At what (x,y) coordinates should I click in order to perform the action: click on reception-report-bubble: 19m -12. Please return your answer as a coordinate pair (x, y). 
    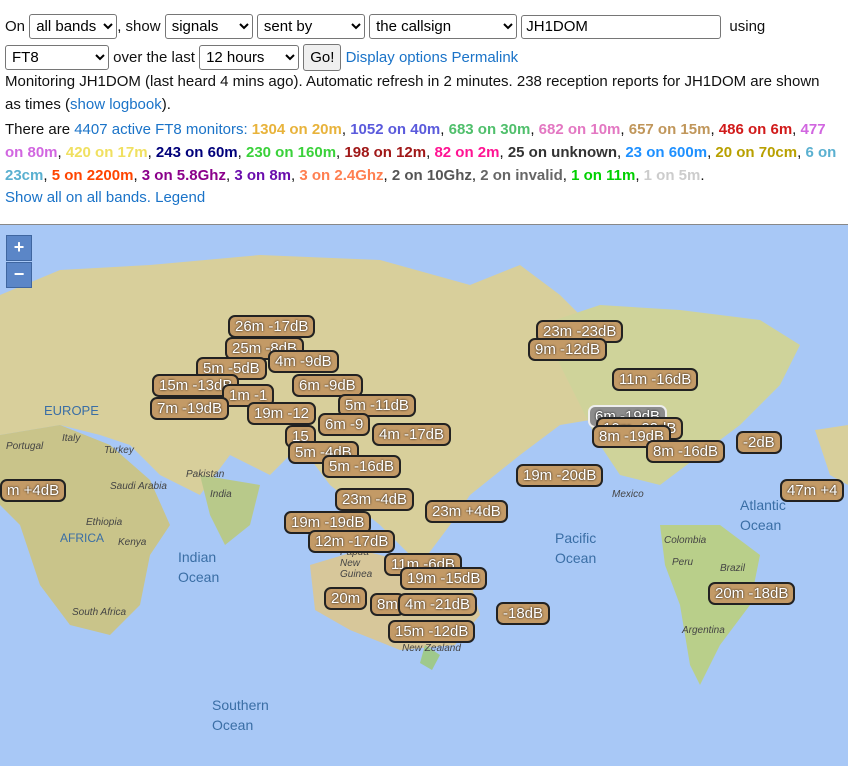
    Looking at the image, I should click on (282, 413).